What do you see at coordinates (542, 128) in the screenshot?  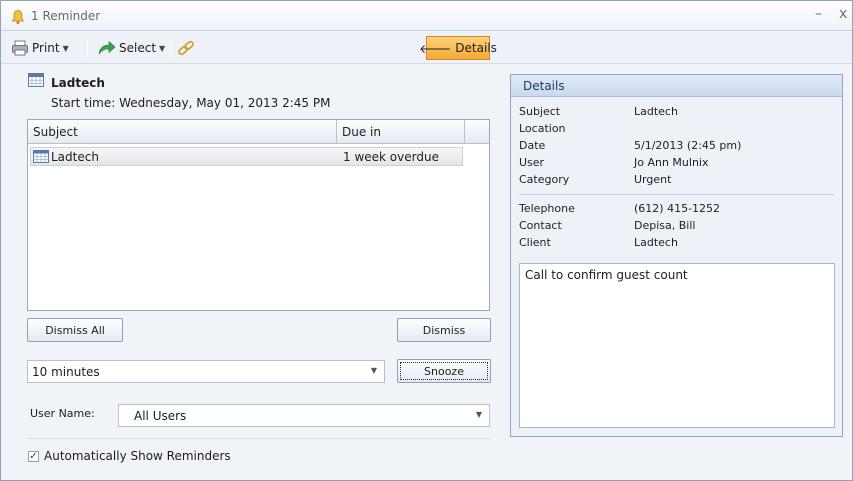 I see `detail-label-location: Location` at bounding box center [542, 128].